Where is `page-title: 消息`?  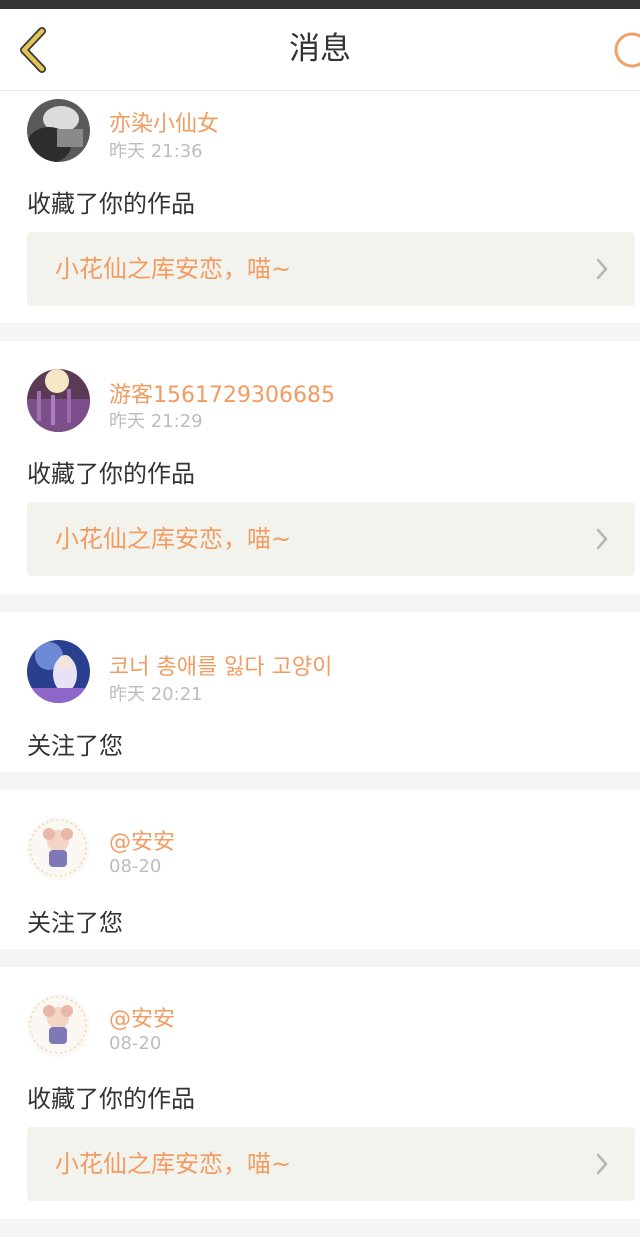
page-title: 消息 is located at coordinates (320, 49).